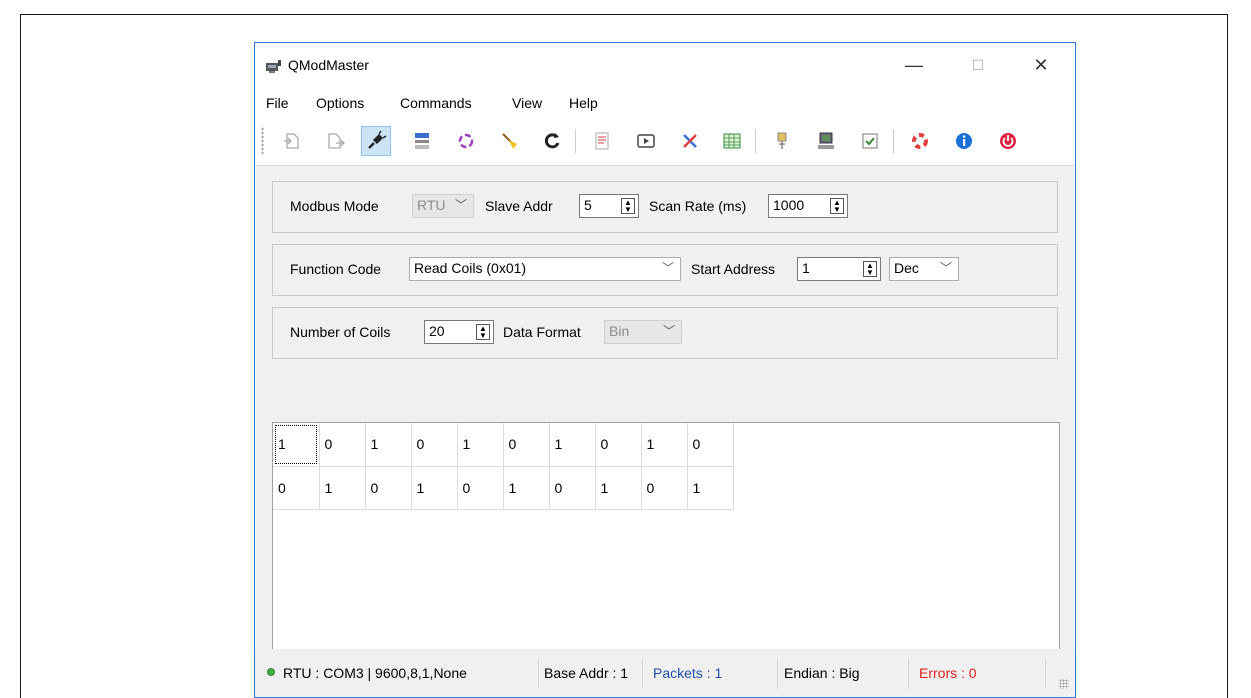 The image size is (1251, 698). I want to click on minimize-icon: —, so click(914, 64).